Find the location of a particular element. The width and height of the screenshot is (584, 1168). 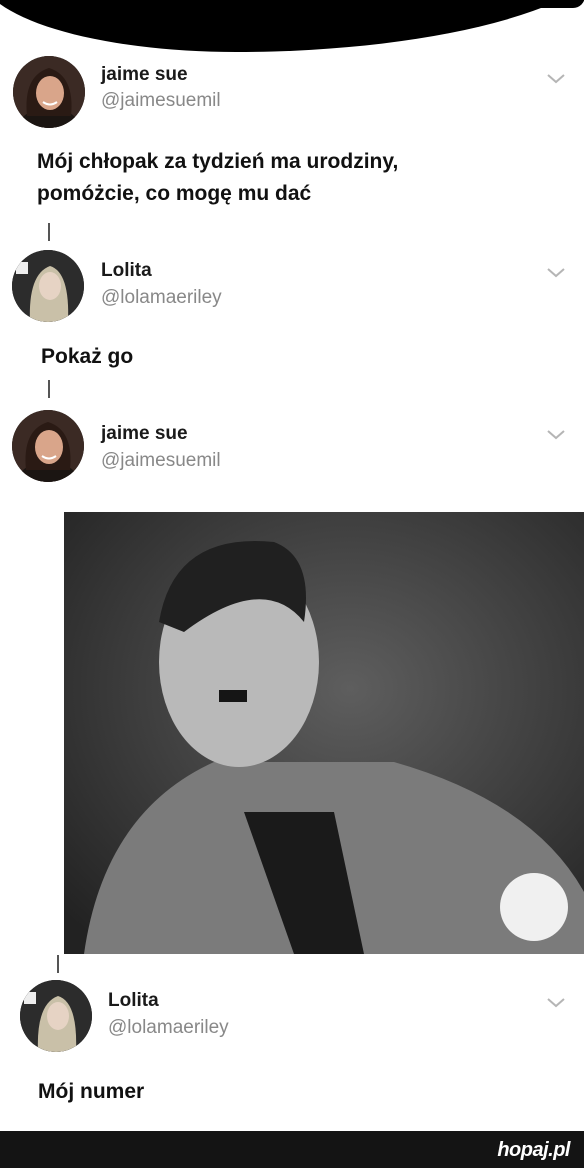

top-black-smudge is located at coordinates (292, 29).